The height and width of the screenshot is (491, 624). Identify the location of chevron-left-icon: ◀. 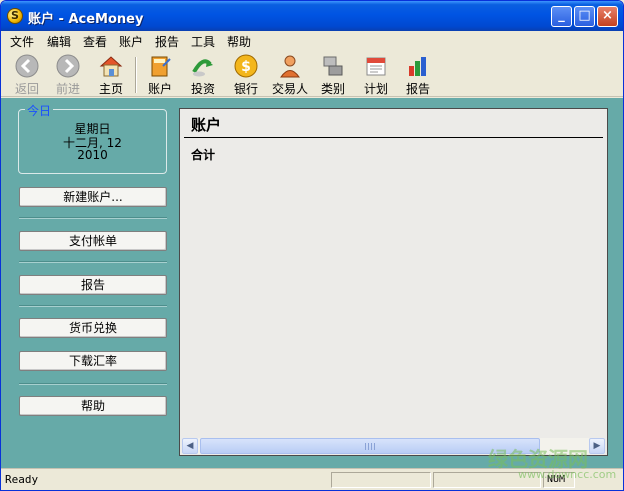
(190, 446).